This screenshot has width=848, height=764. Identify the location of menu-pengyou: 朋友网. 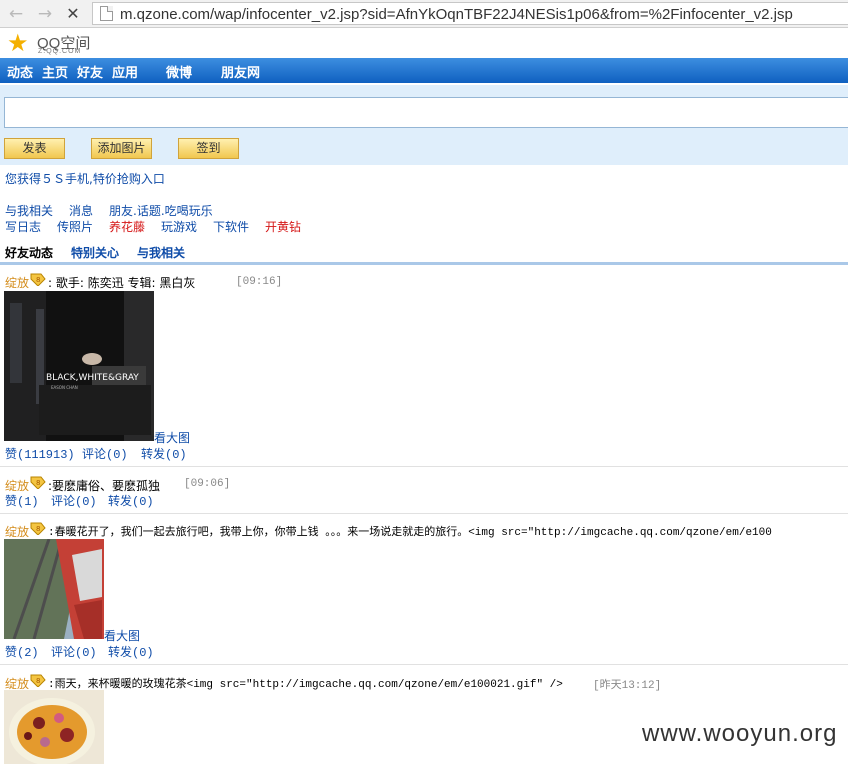
(240, 71).